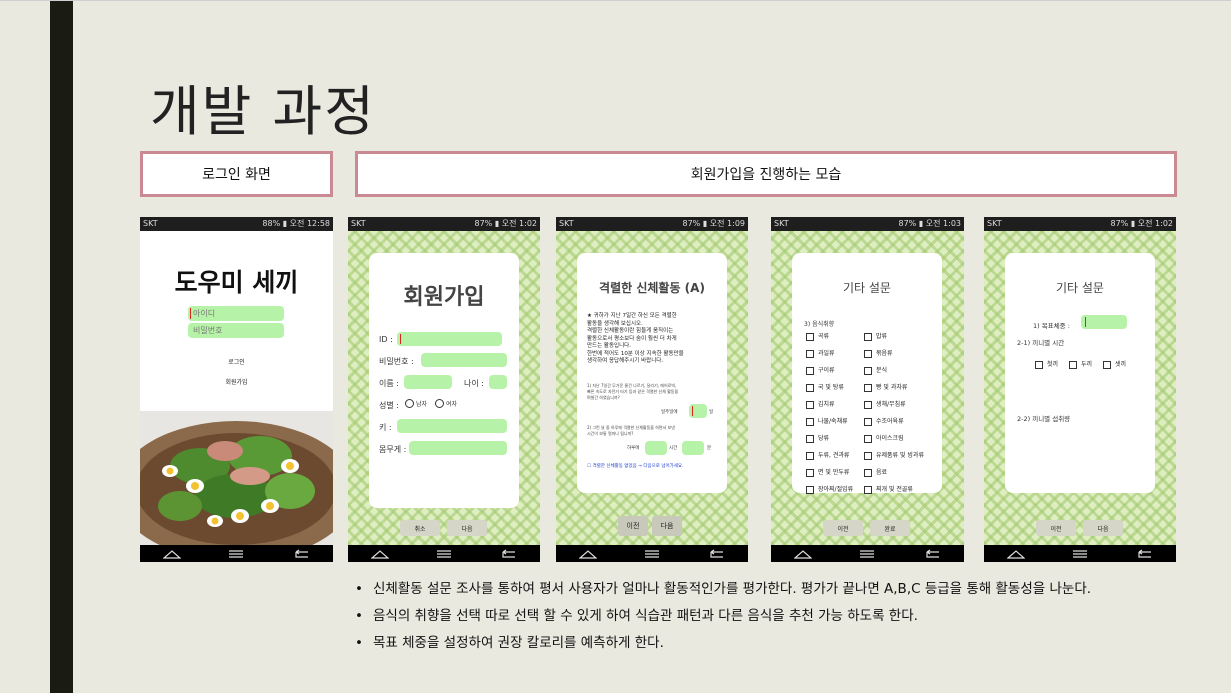  Describe the element at coordinates (817, 438) in the screenshot. I see `food-option: 당류` at that location.